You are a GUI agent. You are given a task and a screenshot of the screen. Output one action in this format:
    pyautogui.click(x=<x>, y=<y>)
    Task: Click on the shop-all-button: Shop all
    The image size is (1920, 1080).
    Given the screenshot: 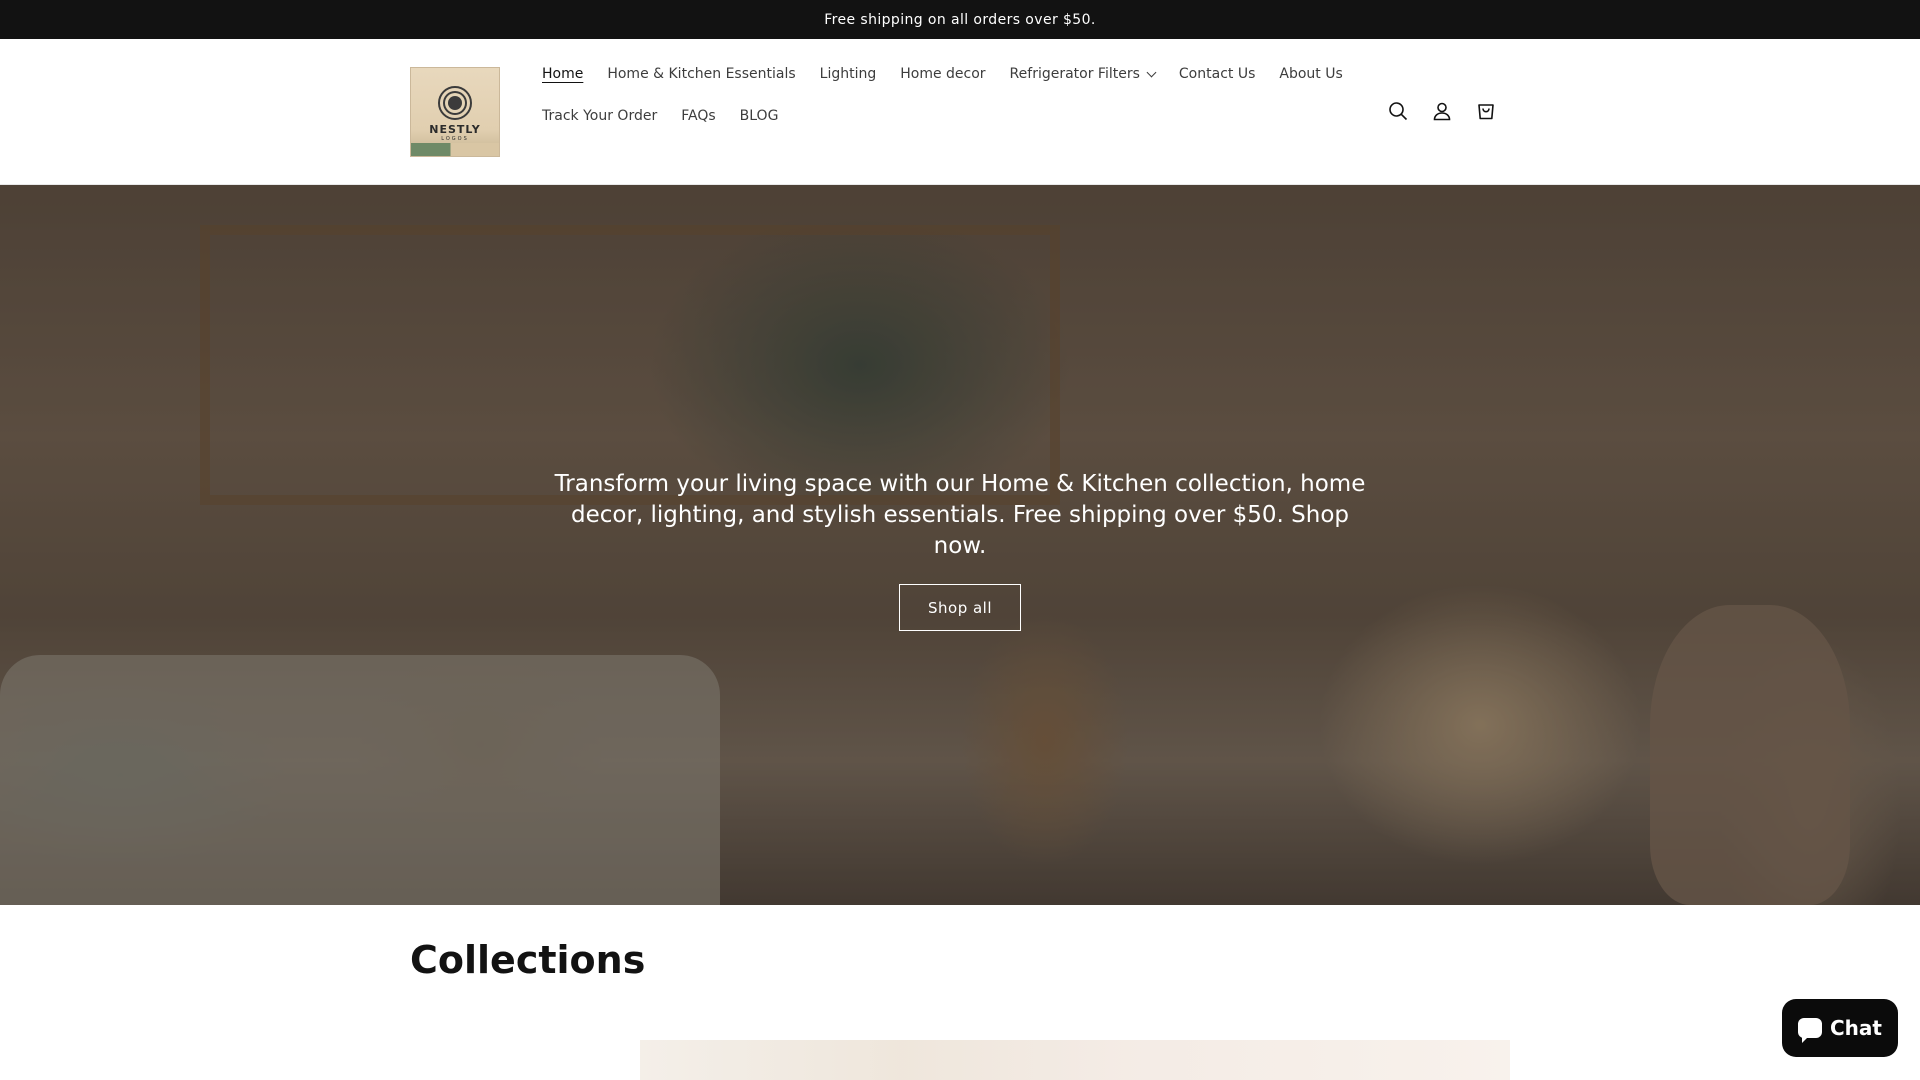 What is the action you would take?
    pyautogui.click(x=960, y=607)
    